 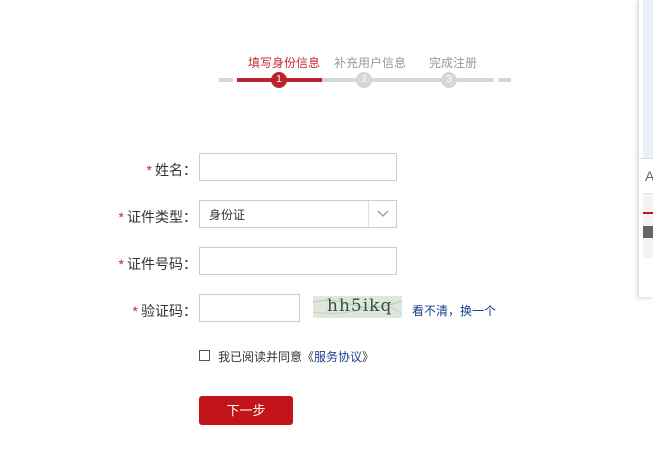 I want to click on captcha-refresh-link: 看不清，换一个, so click(x=454, y=310).